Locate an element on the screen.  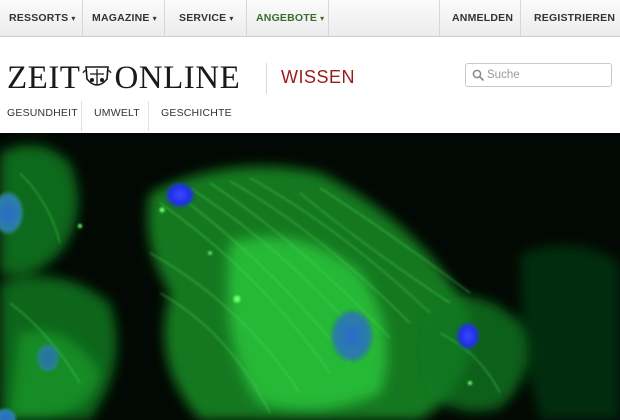
header-divider is located at coordinates (266, 78).